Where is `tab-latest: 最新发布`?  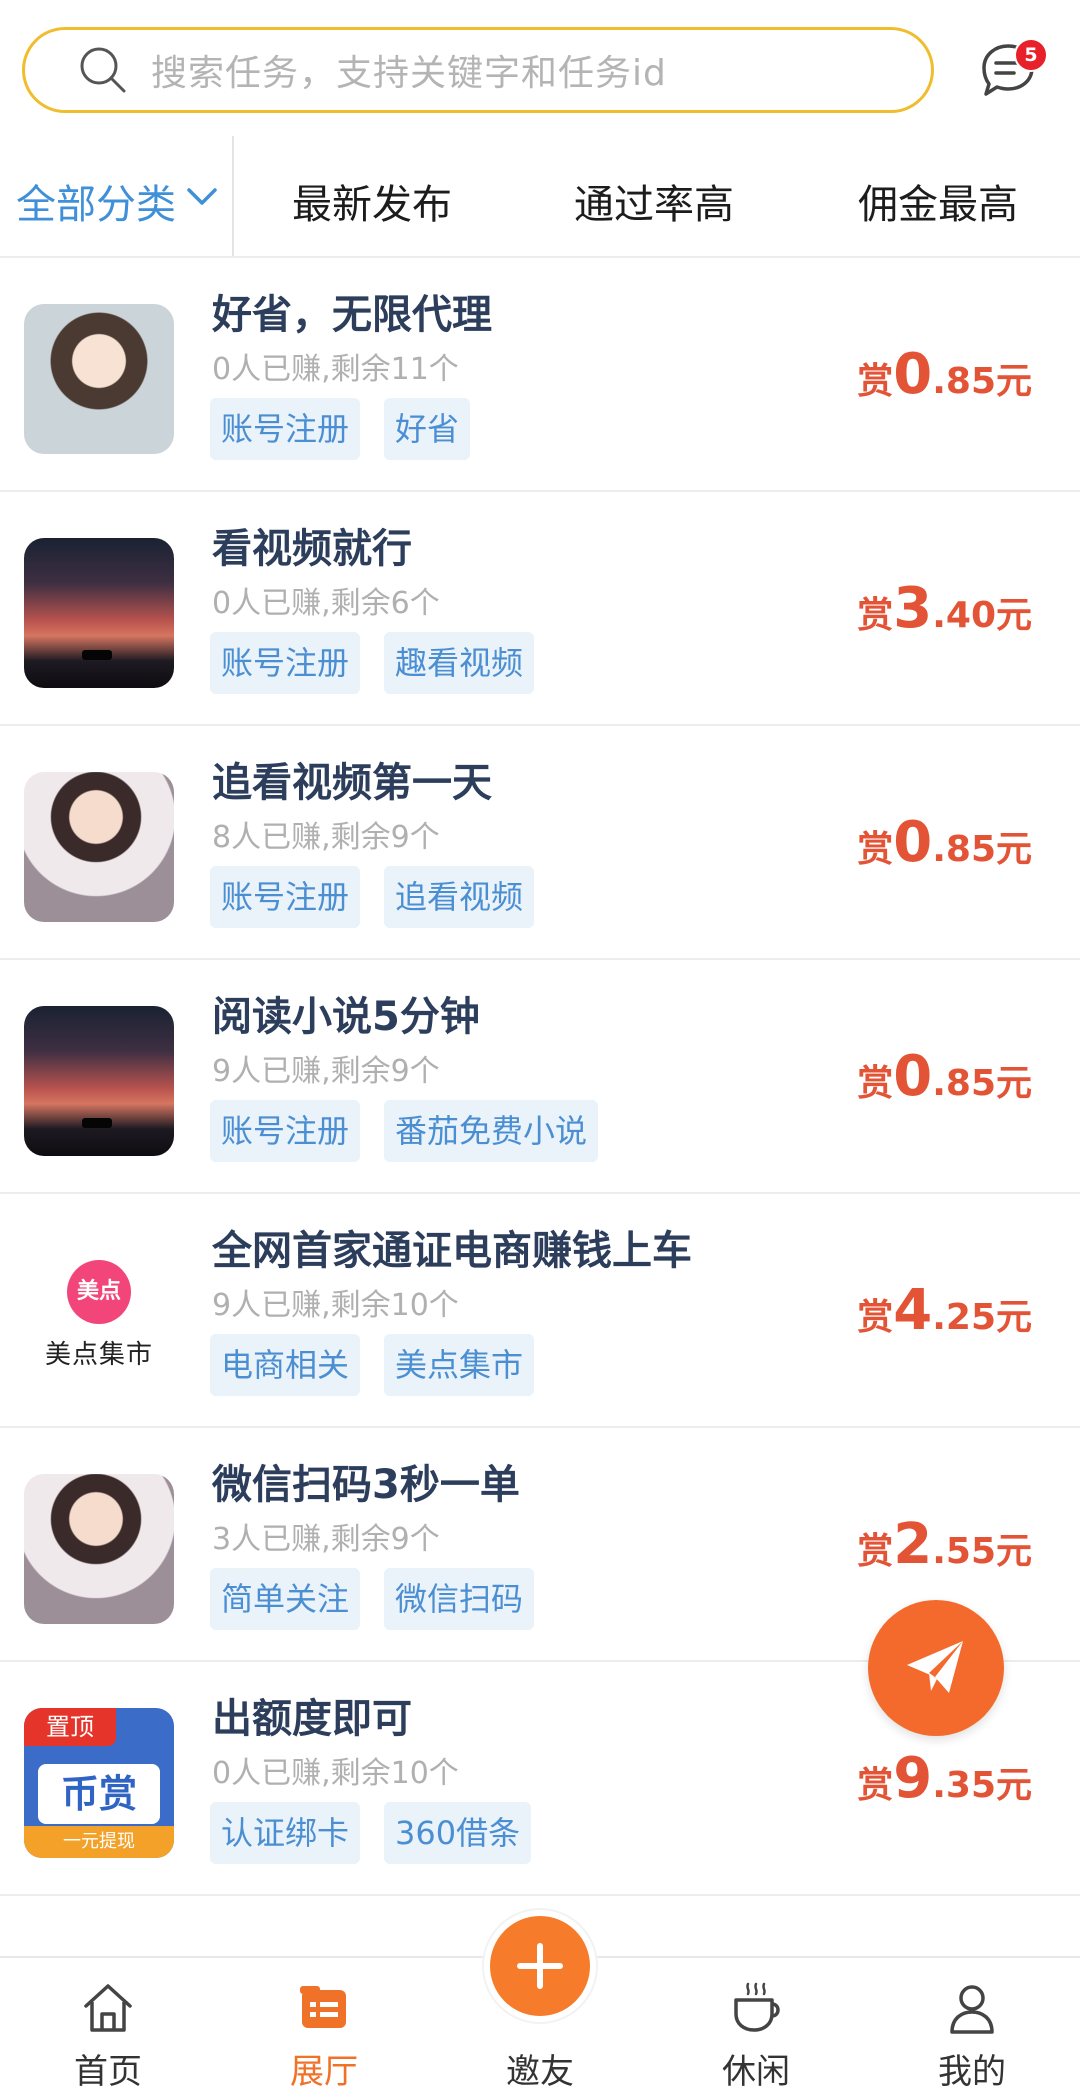 tab-latest: 最新发布 is located at coordinates (372, 201).